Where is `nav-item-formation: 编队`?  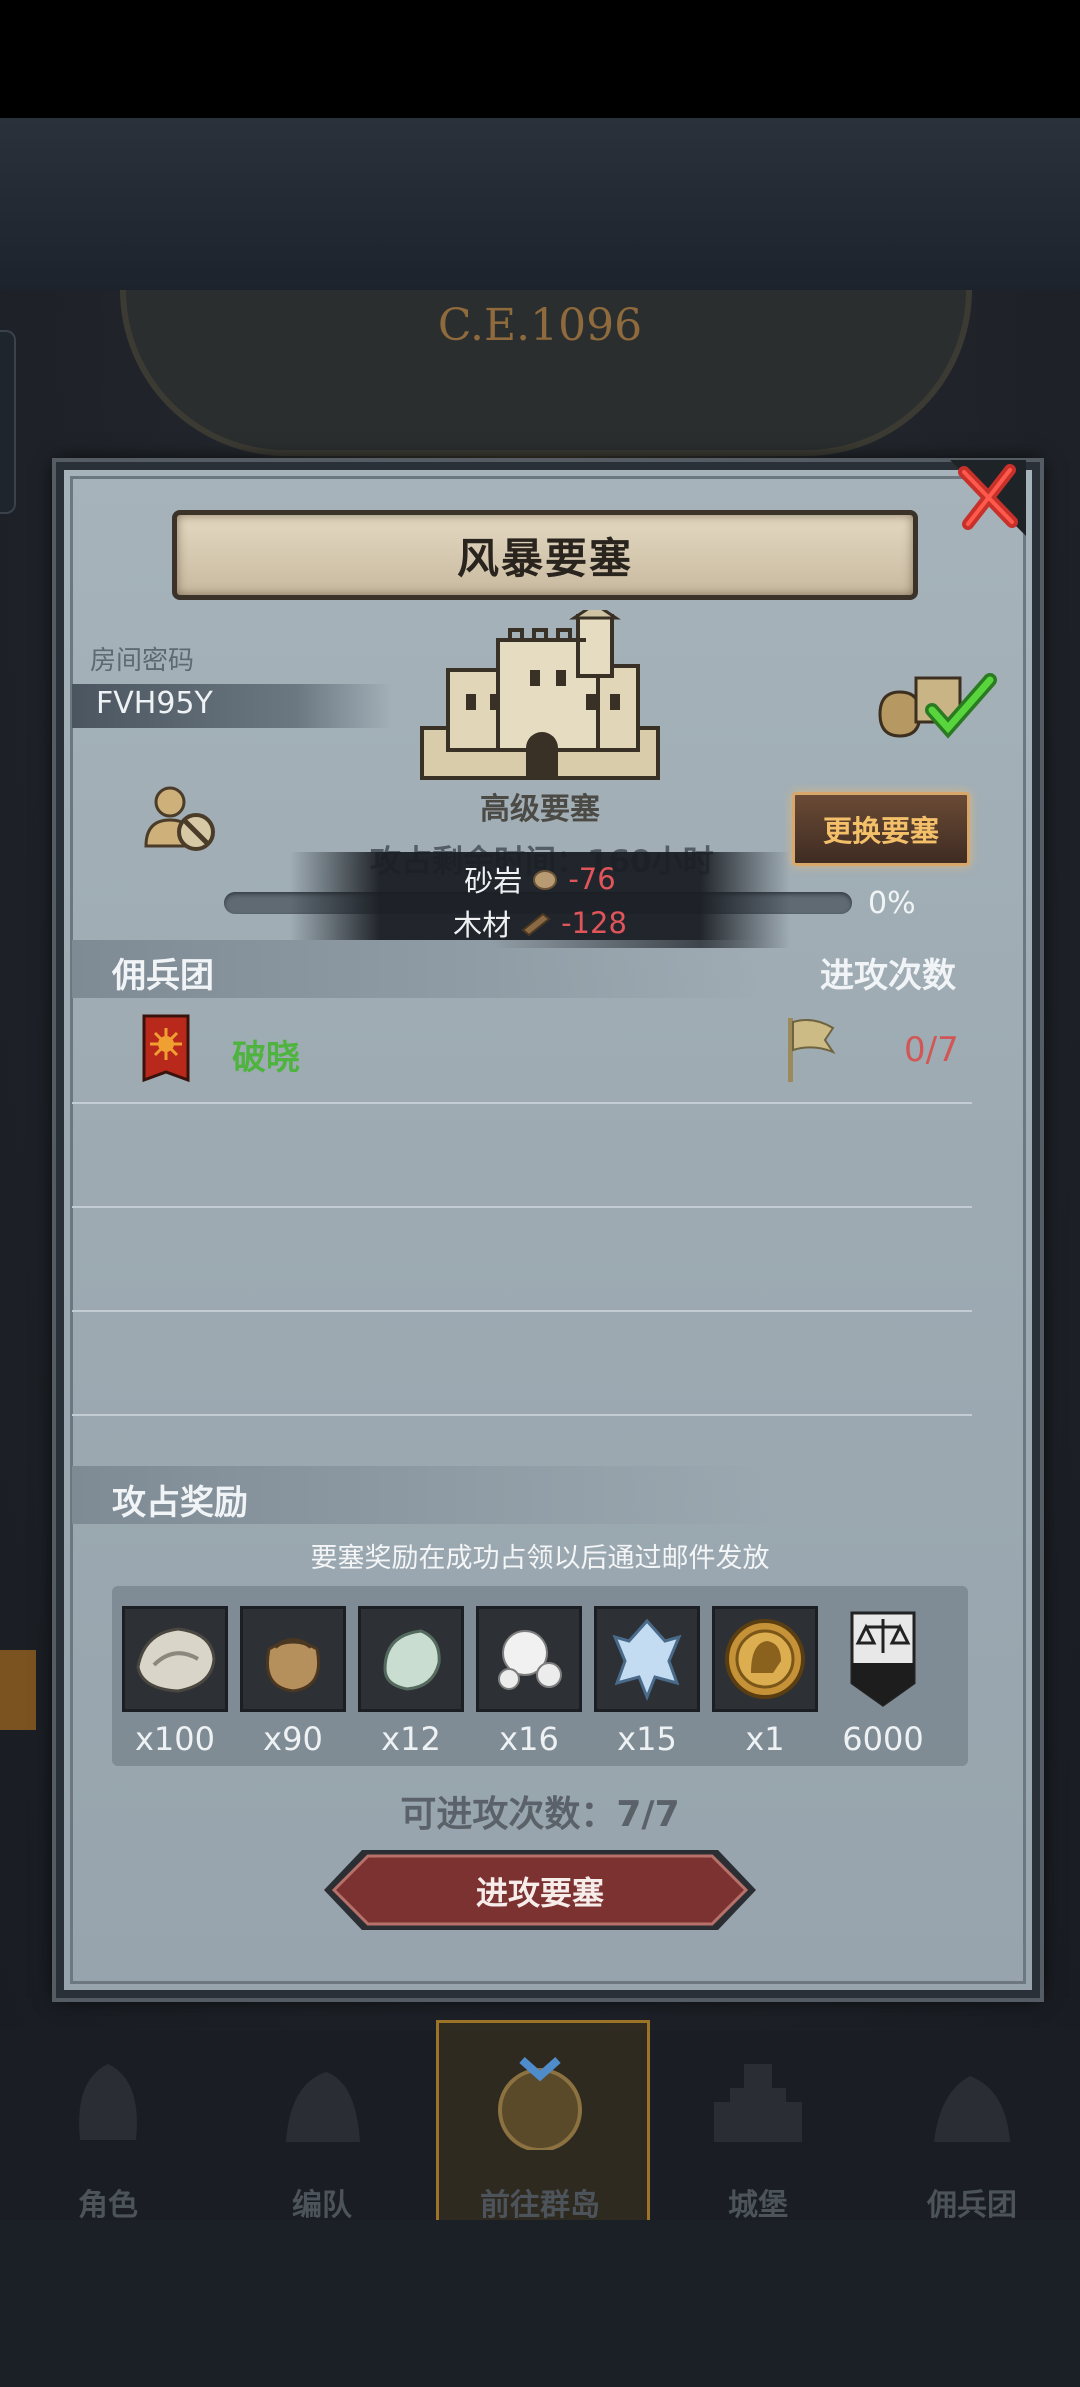 nav-item-formation: 编队 is located at coordinates (322, 2126).